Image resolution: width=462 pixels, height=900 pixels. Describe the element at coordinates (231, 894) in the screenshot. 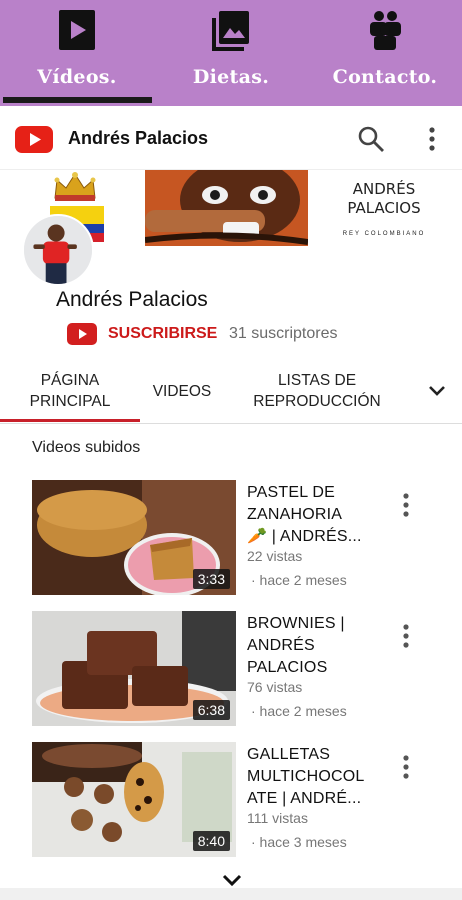

I see `bottom-bar` at that location.